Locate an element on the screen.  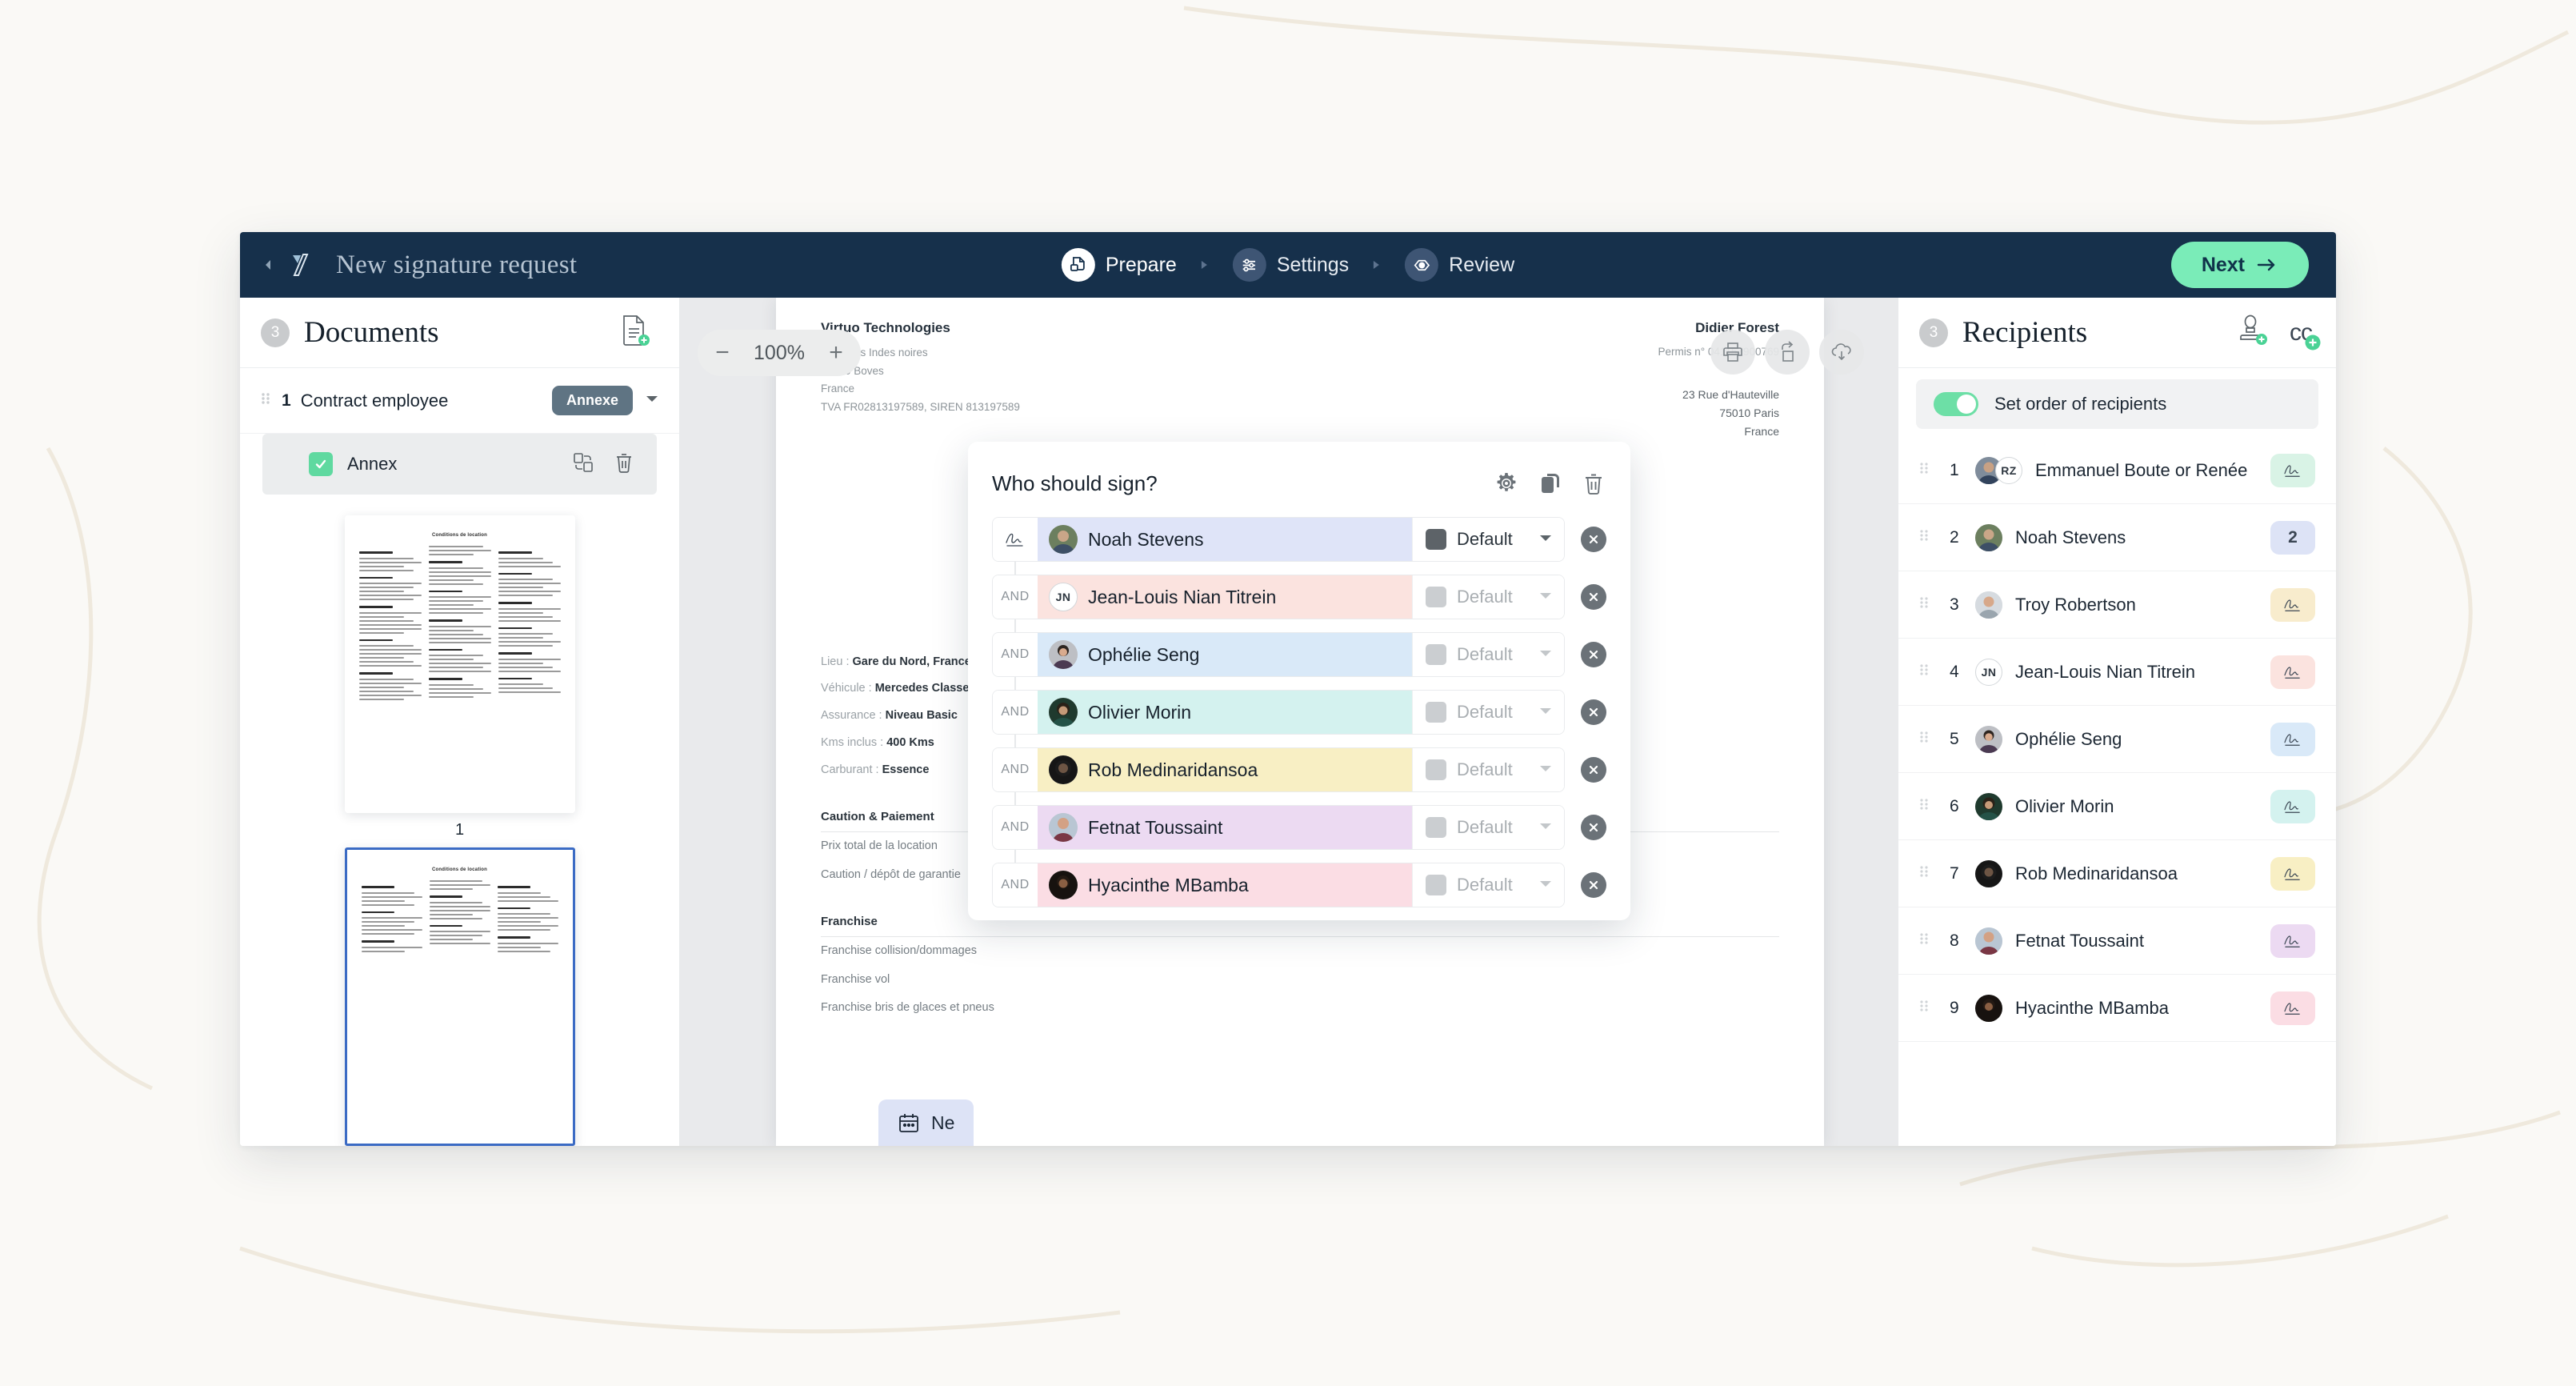
download-button is located at coordinates (1841, 352).